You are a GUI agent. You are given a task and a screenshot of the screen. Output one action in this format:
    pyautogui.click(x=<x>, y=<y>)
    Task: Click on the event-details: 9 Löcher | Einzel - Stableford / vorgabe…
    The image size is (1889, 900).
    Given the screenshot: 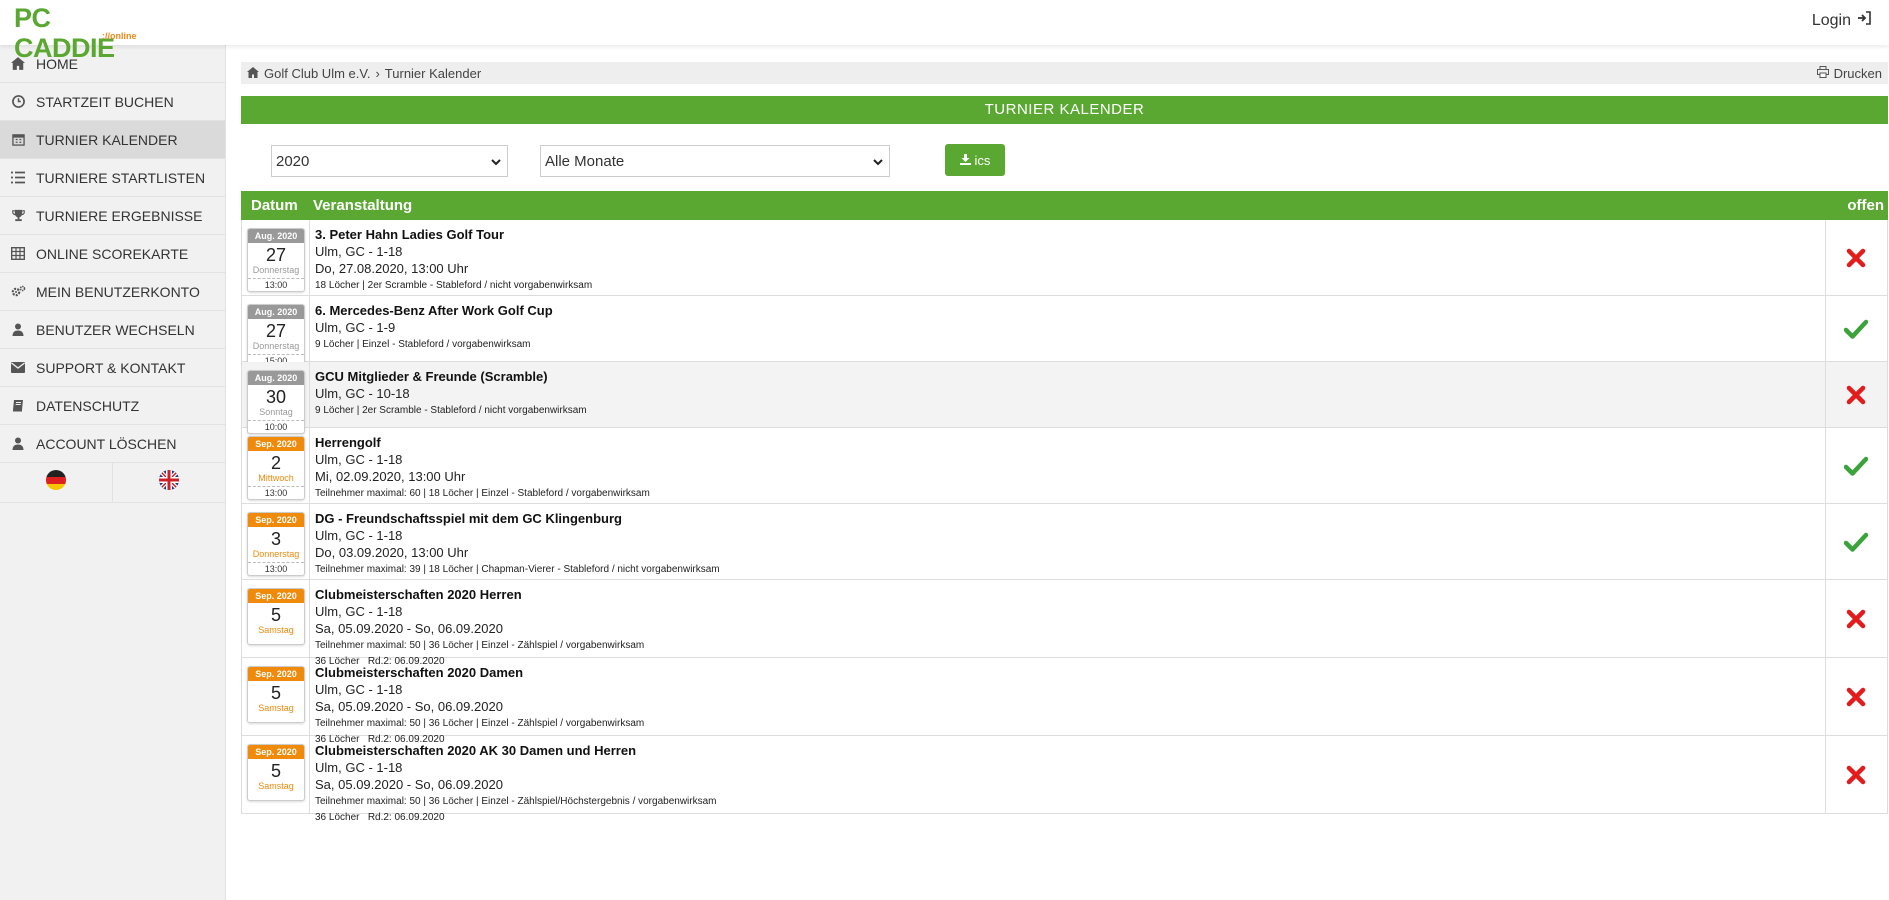 What is the action you would take?
    pyautogui.click(x=423, y=344)
    